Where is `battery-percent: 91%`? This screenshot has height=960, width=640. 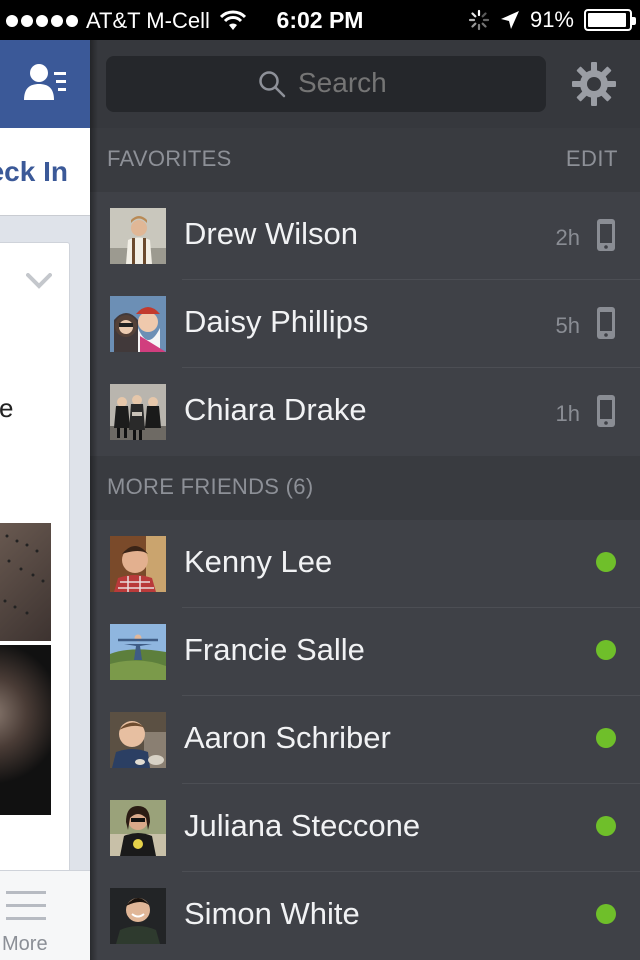 battery-percent: 91% is located at coordinates (551, 19).